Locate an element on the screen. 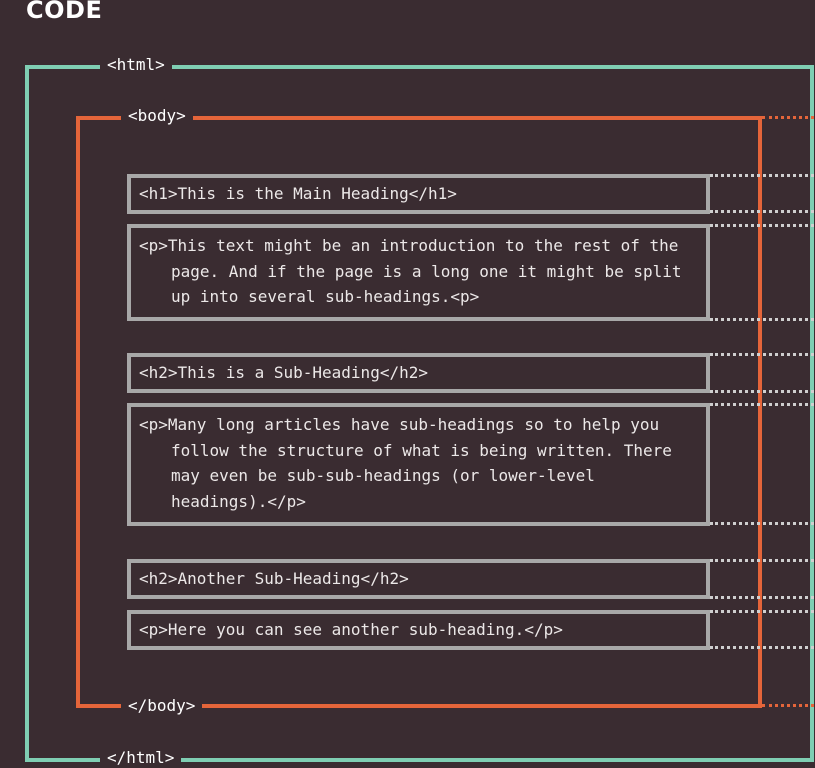  body-top-connector is located at coordinates (788, 117).